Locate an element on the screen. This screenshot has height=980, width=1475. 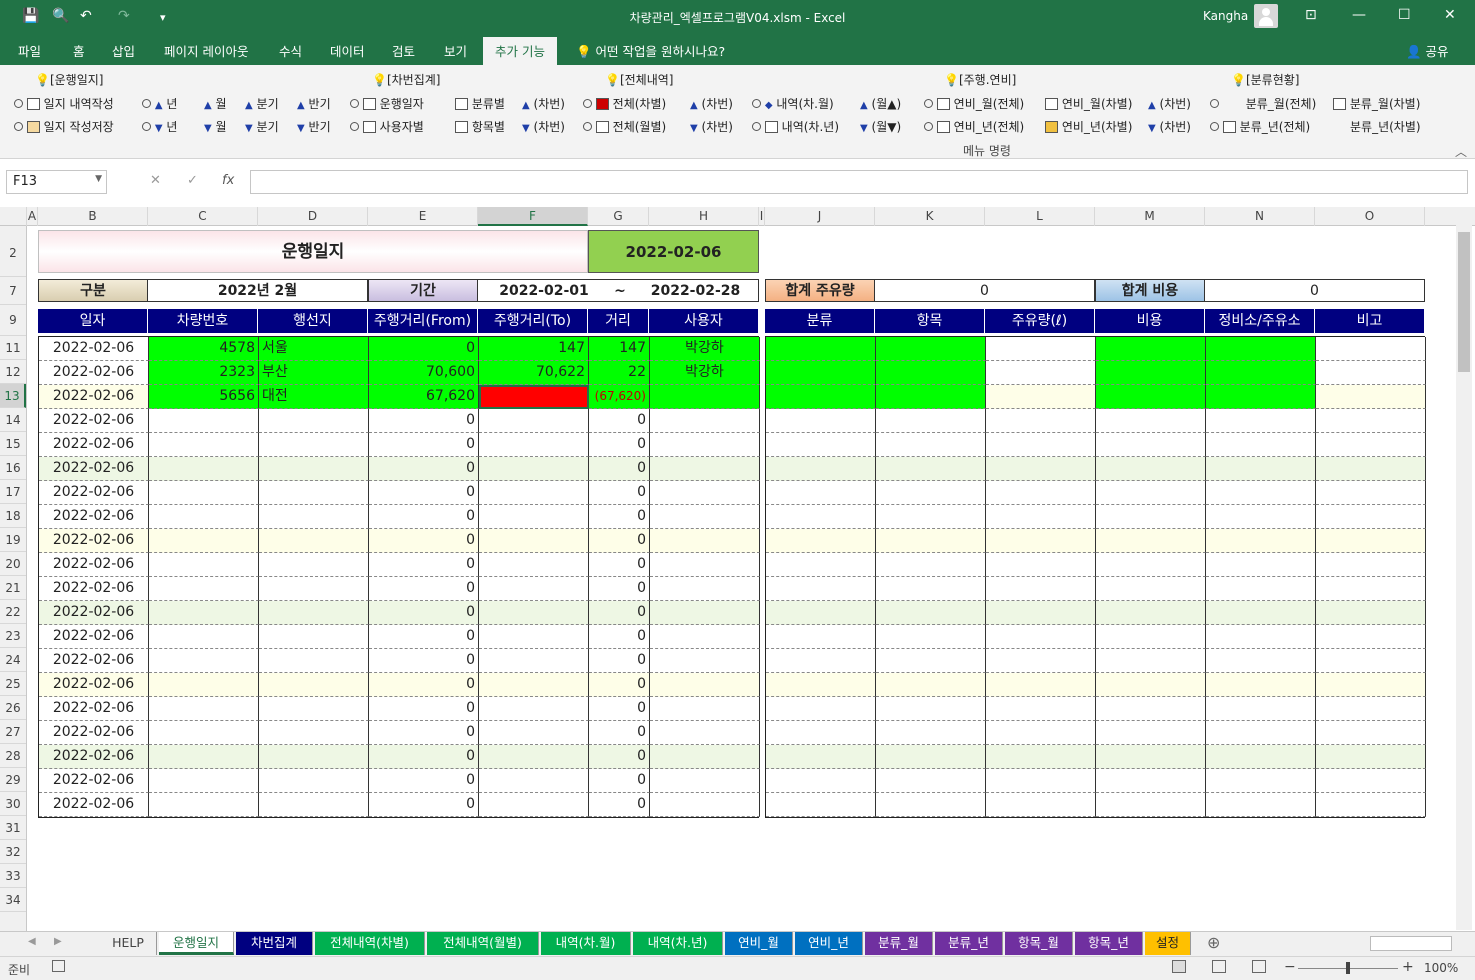
by-user-button: 사용자별 is located at coordinates (387, 126).